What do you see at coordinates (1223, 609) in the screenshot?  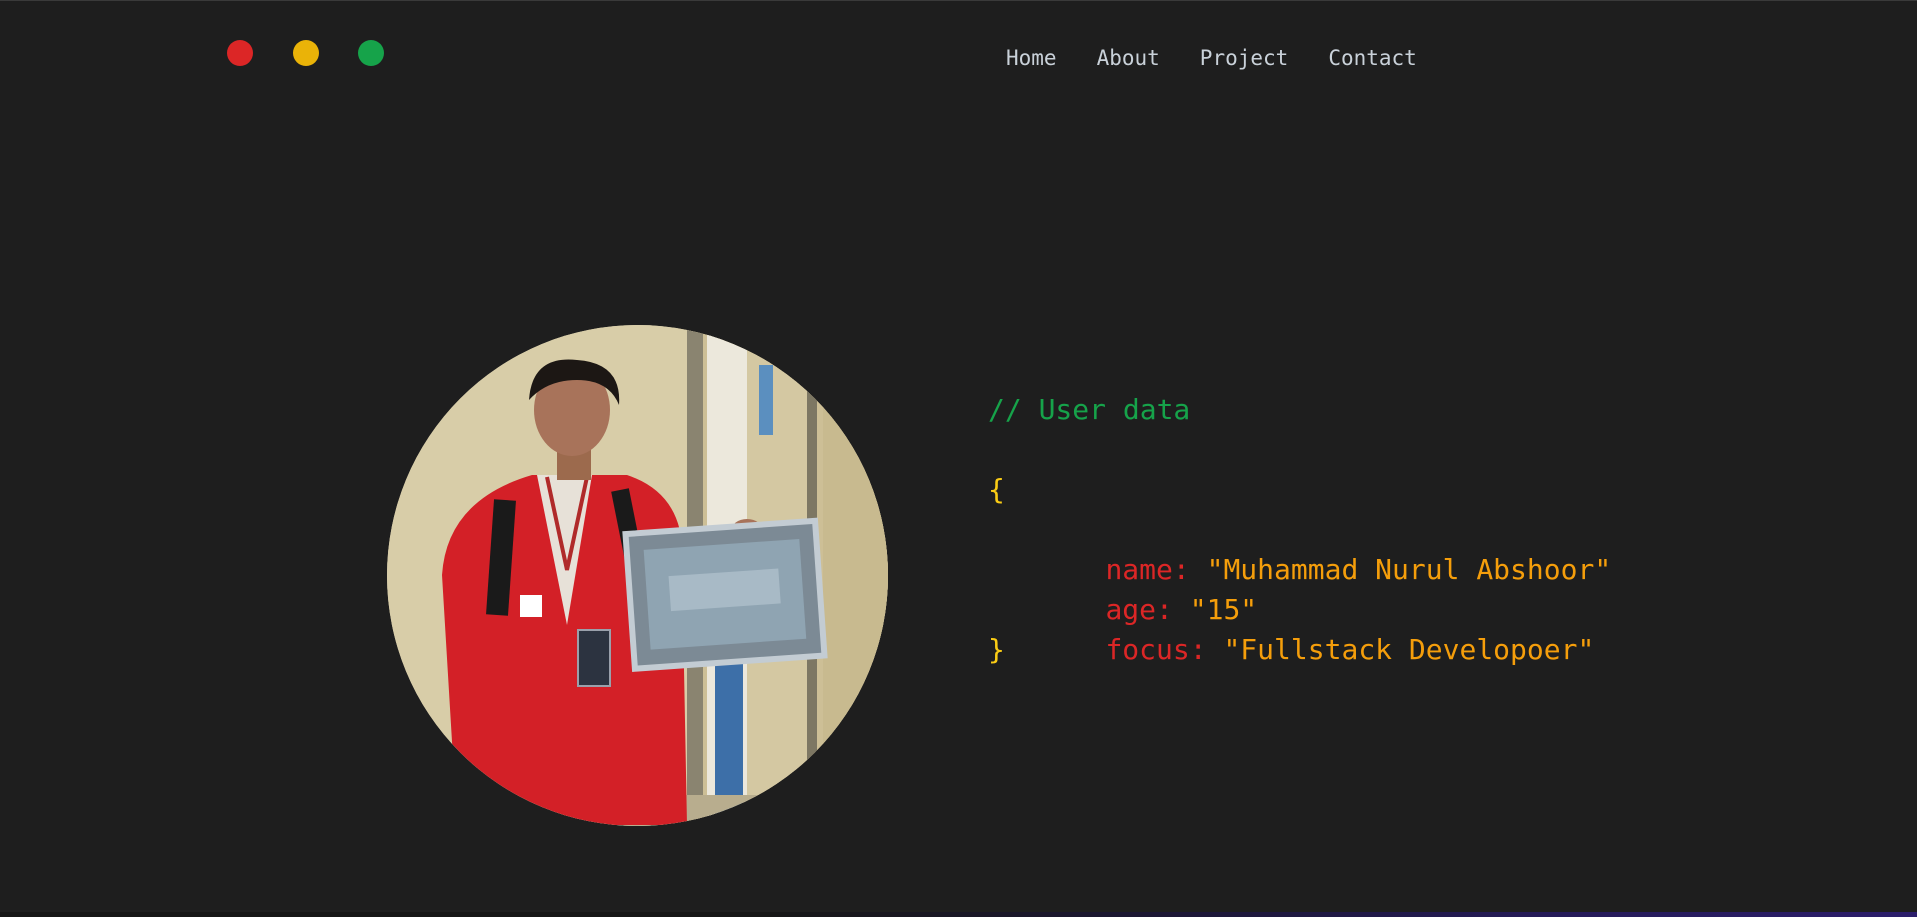 I see `code-value-age: "15"` at bounding box center [1223, 609].